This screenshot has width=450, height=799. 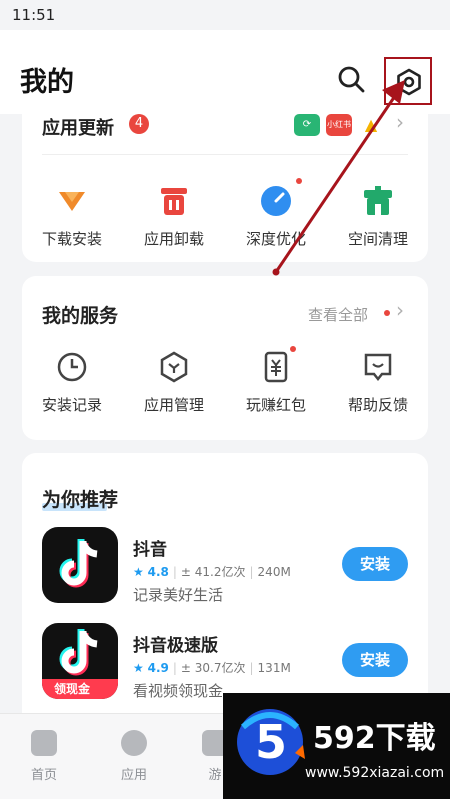 I want to click on trash-icon, so click(x=174, y=201).